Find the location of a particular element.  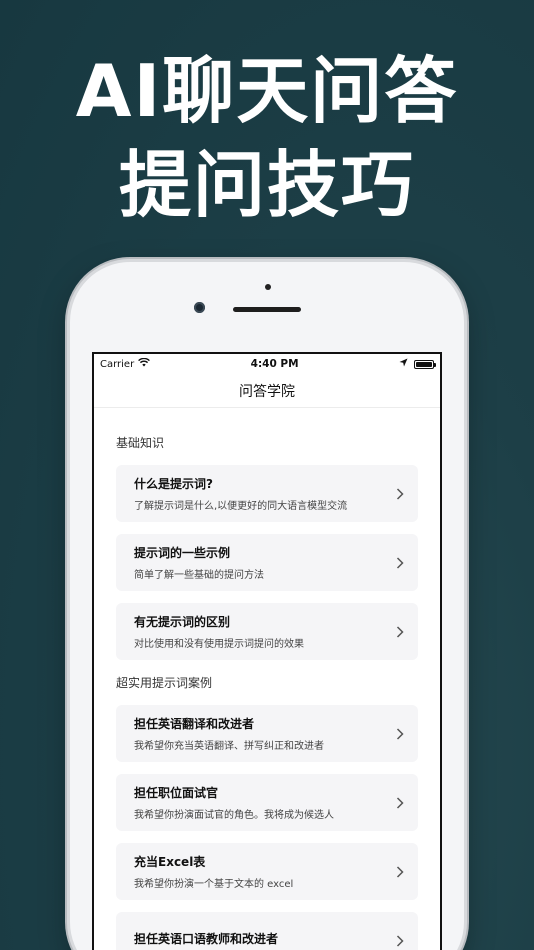

battery-icon is located at coordinates (425, 364).